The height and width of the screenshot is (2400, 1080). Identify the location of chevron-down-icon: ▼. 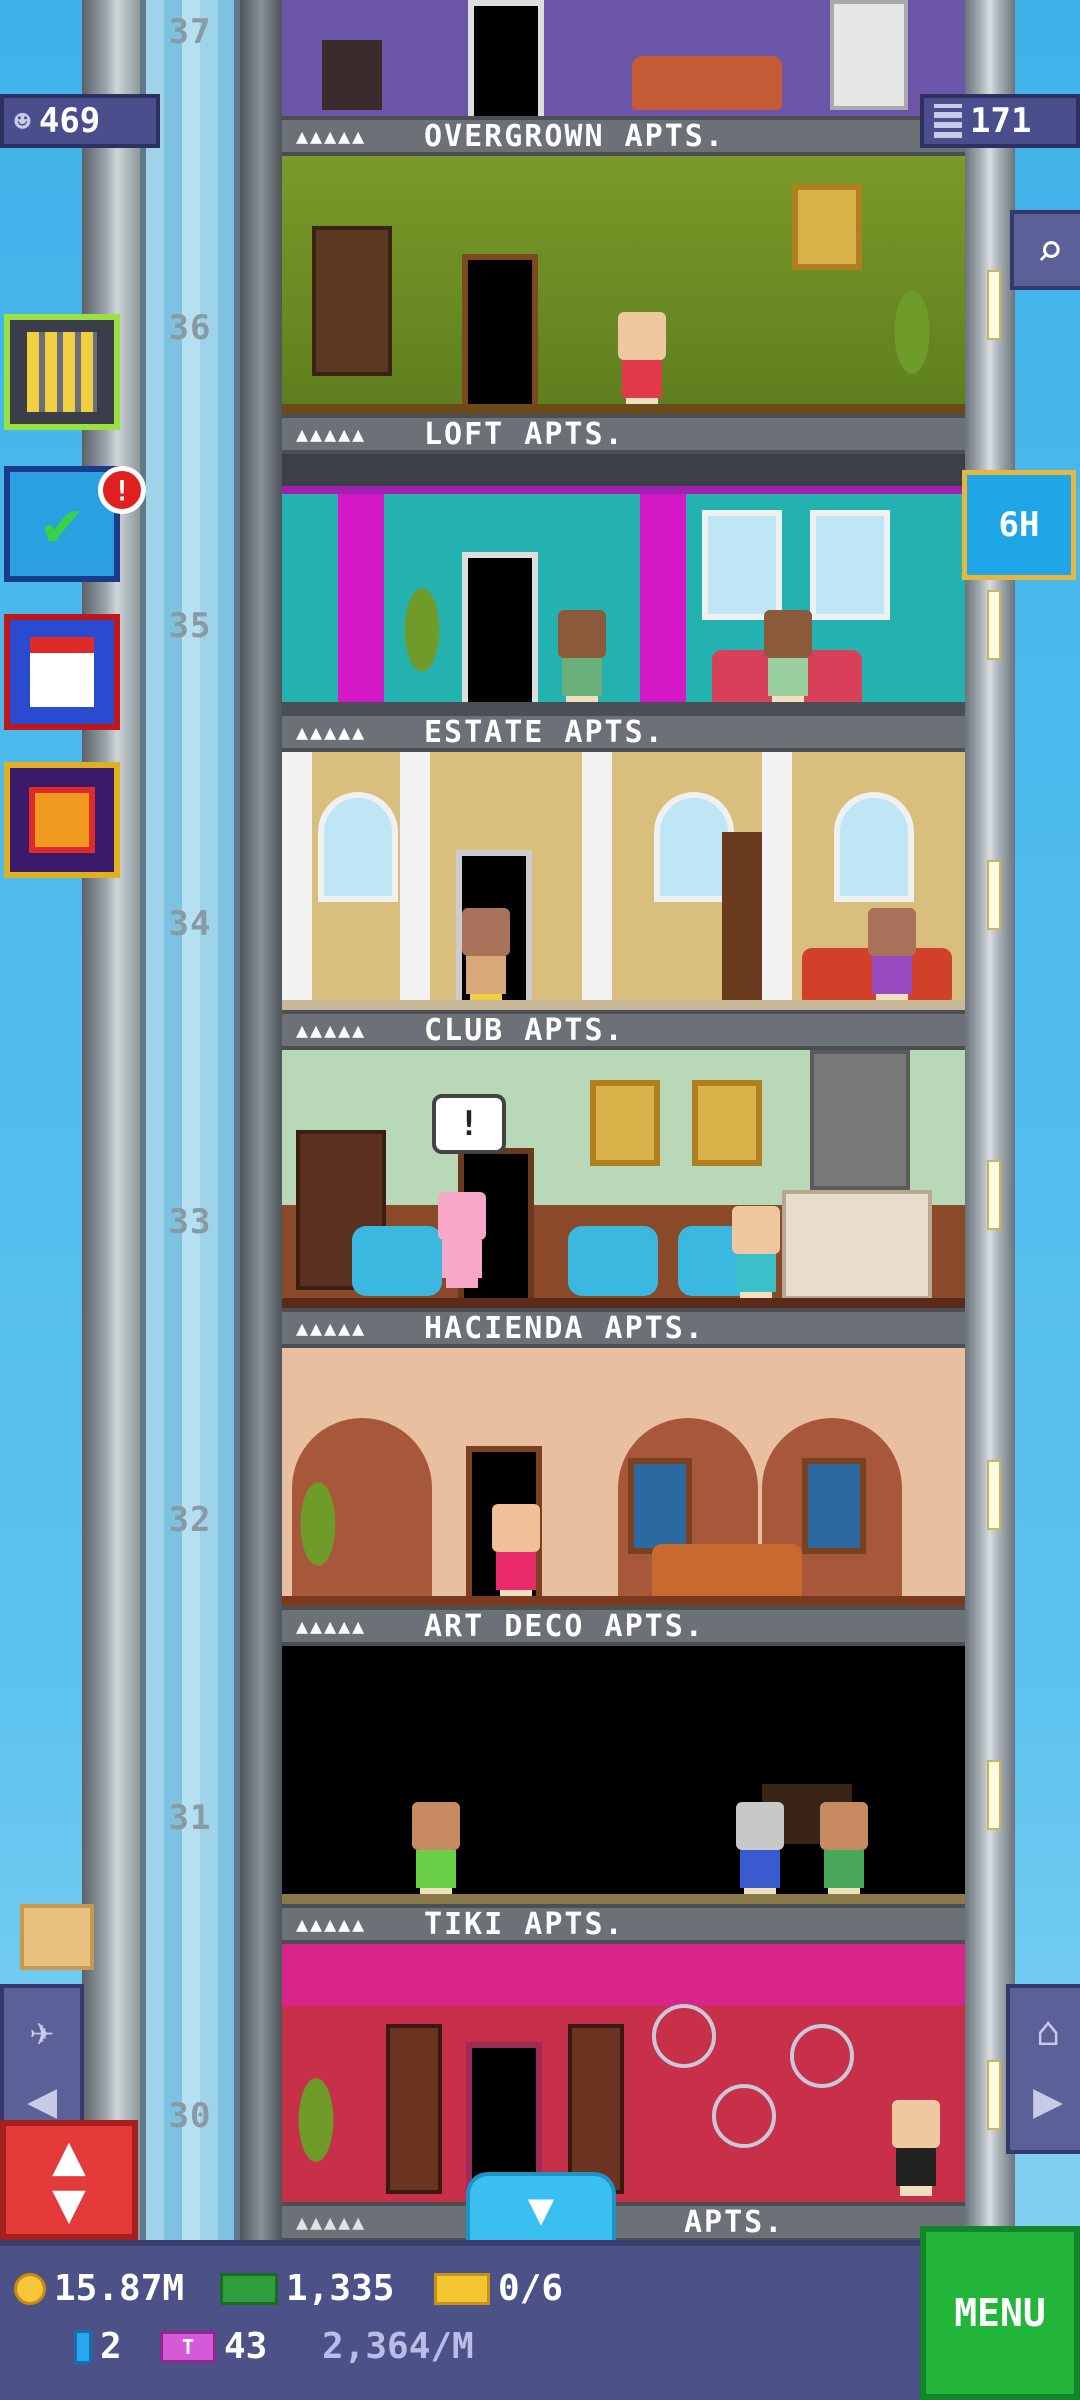
(541, 2209).